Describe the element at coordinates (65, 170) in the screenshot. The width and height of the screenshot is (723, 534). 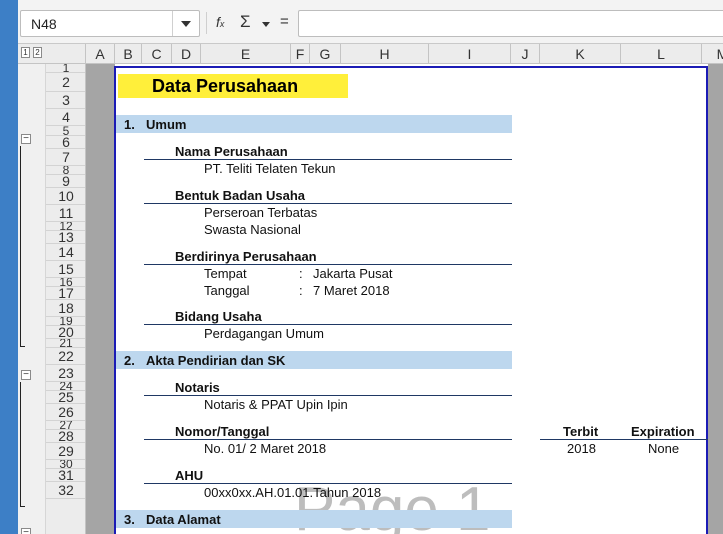
I see `row-header-8: 8` at that location.